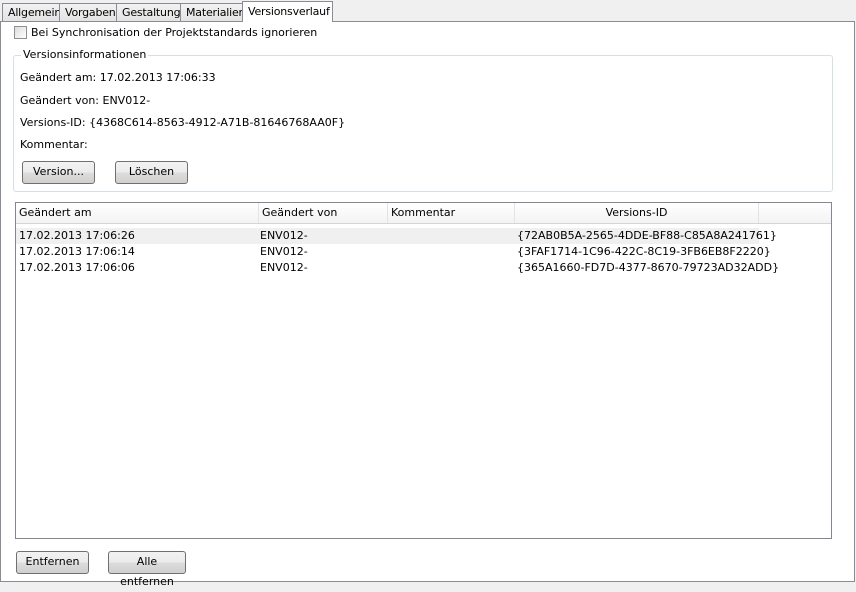 This screenshot has width=856, height=592. Describe the element at coordinates (647, 235) in the screenshot. I see `row-version-id: {72AB0B5A-2565-4DDE-BF88-C85A8A241761}` at that location.